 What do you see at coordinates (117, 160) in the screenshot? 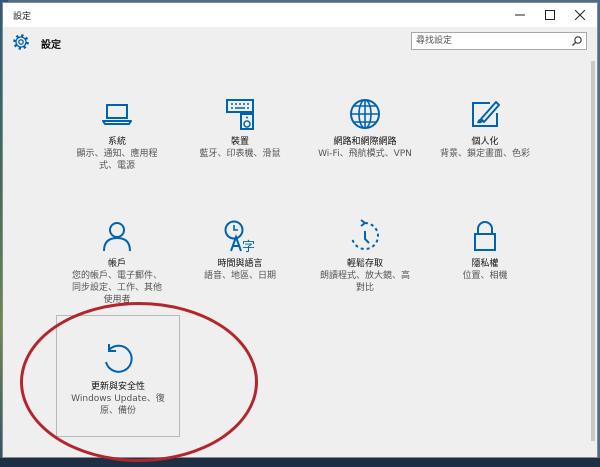
I see `tile-description: 顯示、通知、應用程式、電源` at bounding box center [117, 160].